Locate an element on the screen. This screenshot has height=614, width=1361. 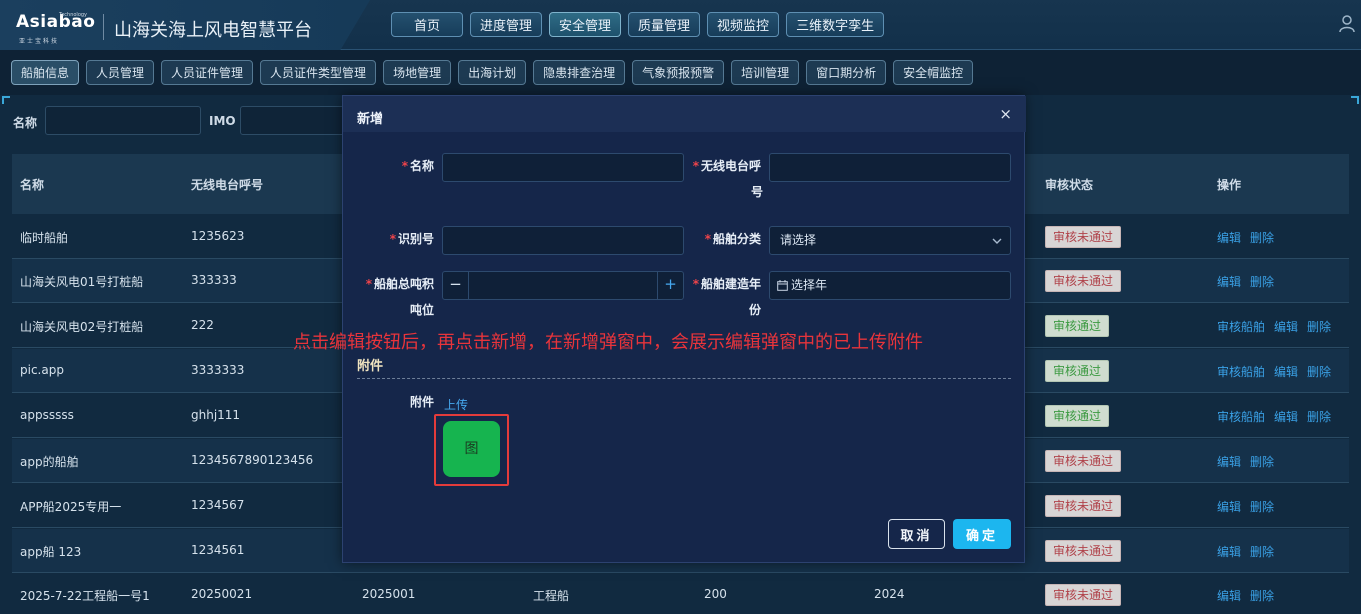
name-input is located at coordinates (563, 167).